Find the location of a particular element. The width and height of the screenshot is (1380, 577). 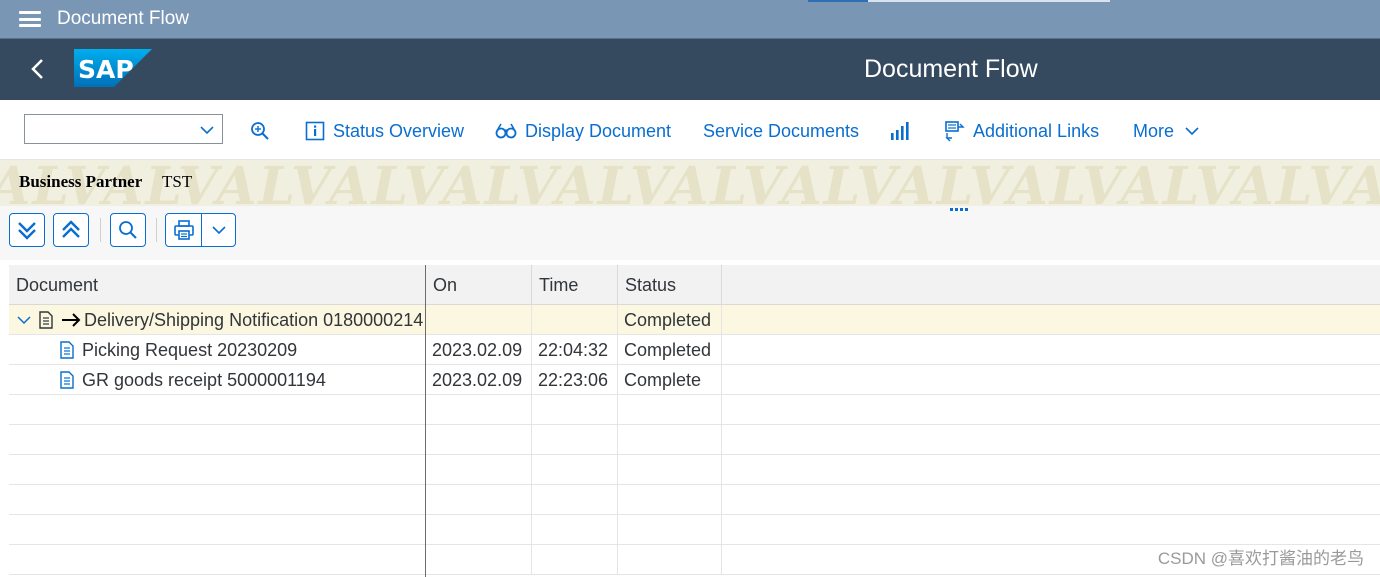

service-documents-label: Service Documents is located at coordinates (781, 130).